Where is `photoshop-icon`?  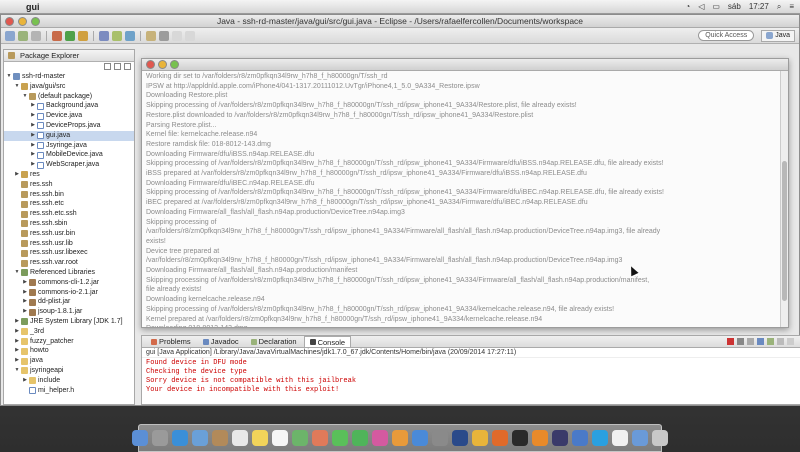
photoshop-icon is located at coordinates (460, 438).